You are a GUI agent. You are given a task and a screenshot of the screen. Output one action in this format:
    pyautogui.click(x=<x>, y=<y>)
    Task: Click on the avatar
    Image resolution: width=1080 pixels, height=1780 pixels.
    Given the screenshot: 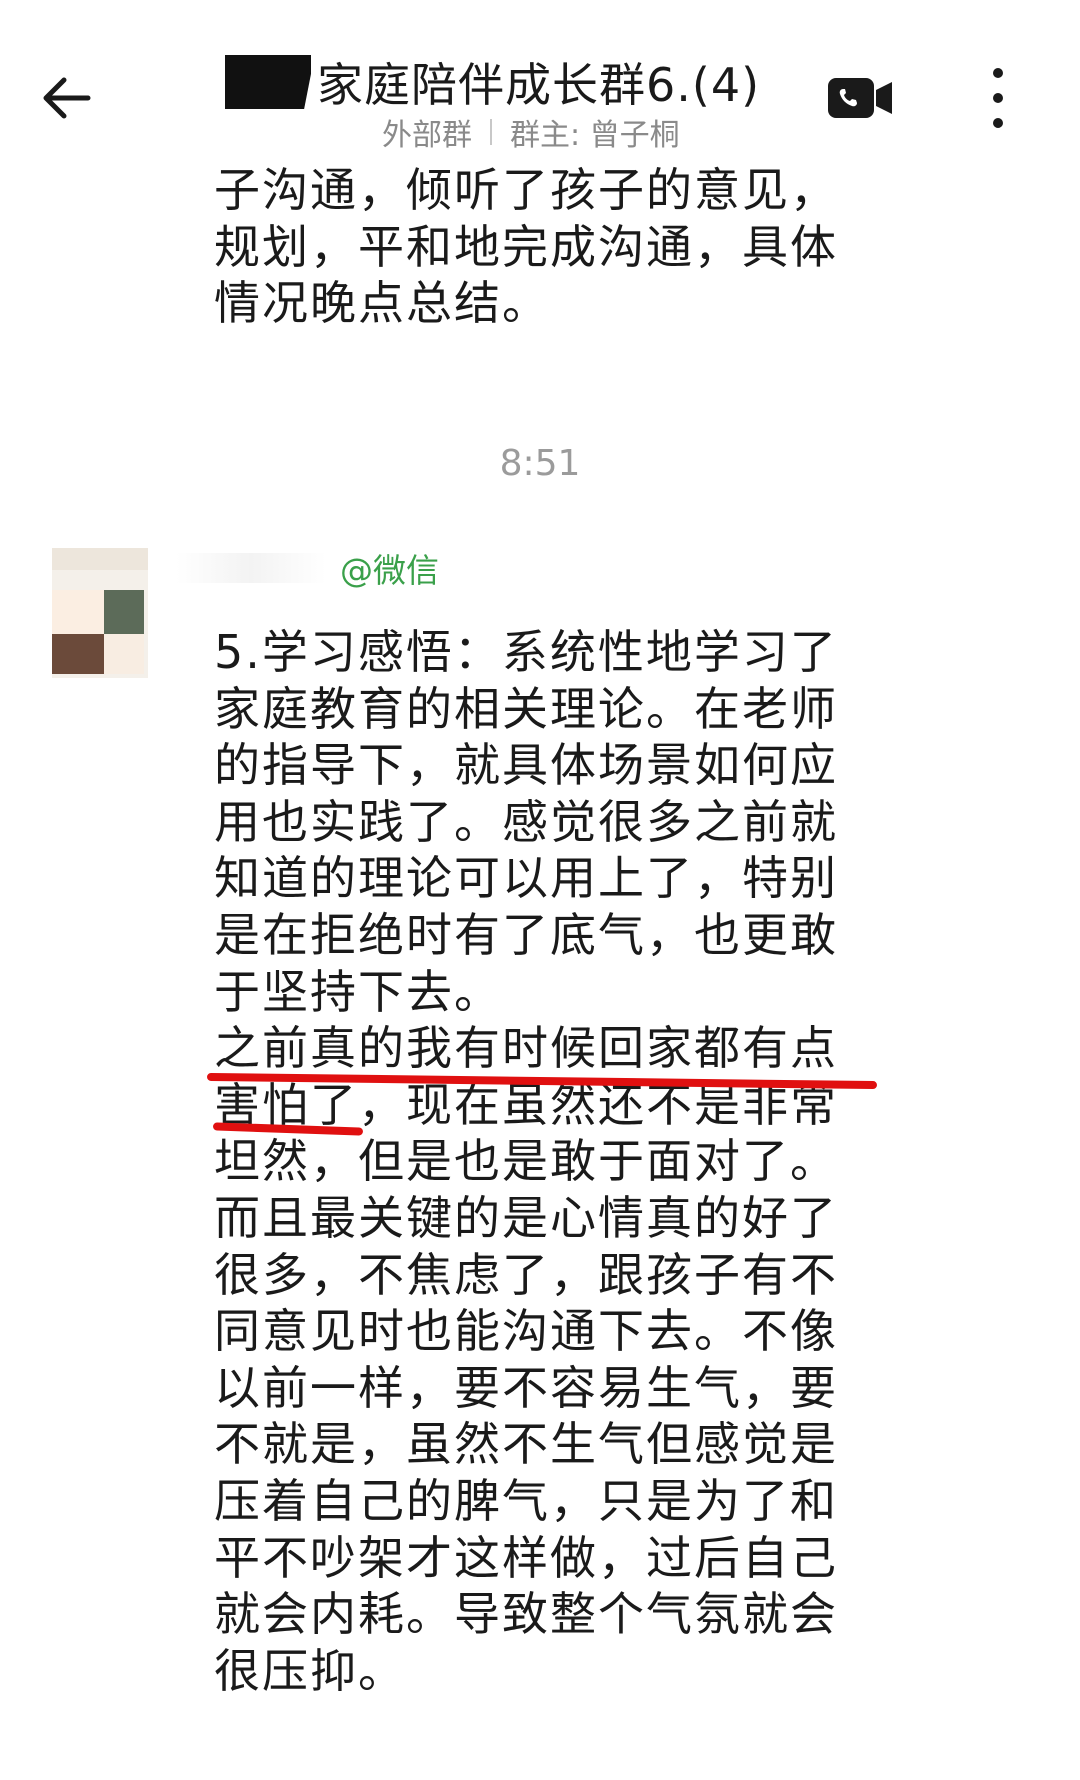 What is the action you would take?
    pyautogui.click(x=89, y=613)
    